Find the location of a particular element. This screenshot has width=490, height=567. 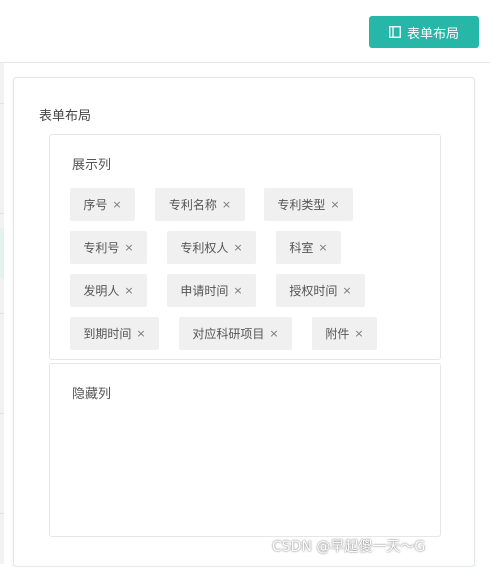

column-tag-label: 附件 is located at coordinates (337, 334).